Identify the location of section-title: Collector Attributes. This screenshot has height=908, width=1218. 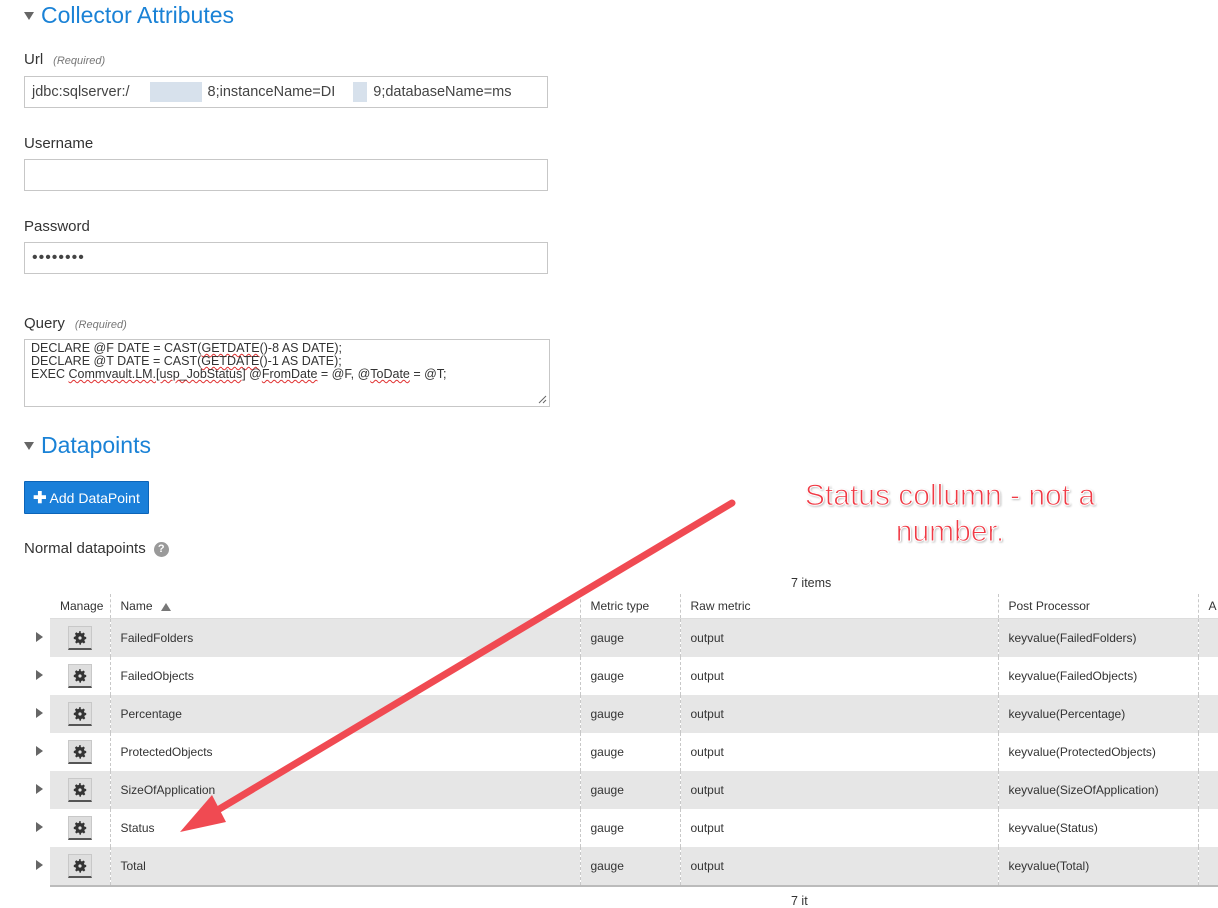
(138, 15).